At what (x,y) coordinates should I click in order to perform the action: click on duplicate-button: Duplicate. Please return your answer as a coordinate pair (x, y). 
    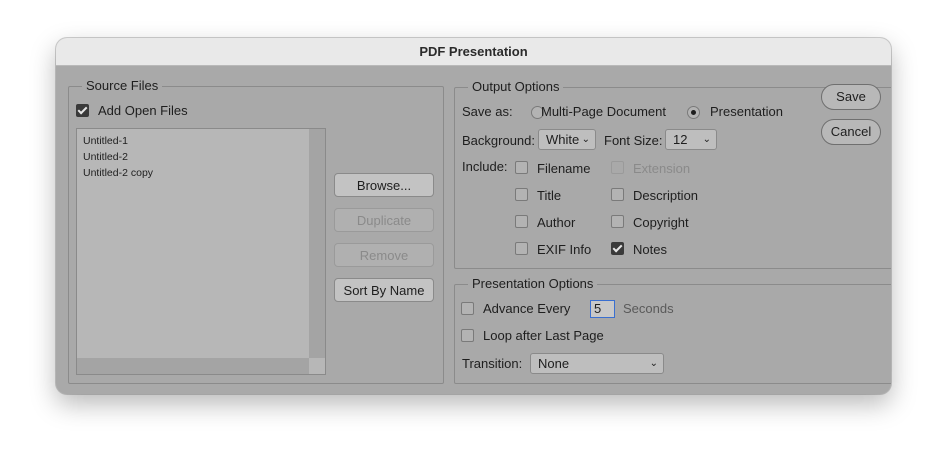
    Looking at the image, I should click on (384, 220).